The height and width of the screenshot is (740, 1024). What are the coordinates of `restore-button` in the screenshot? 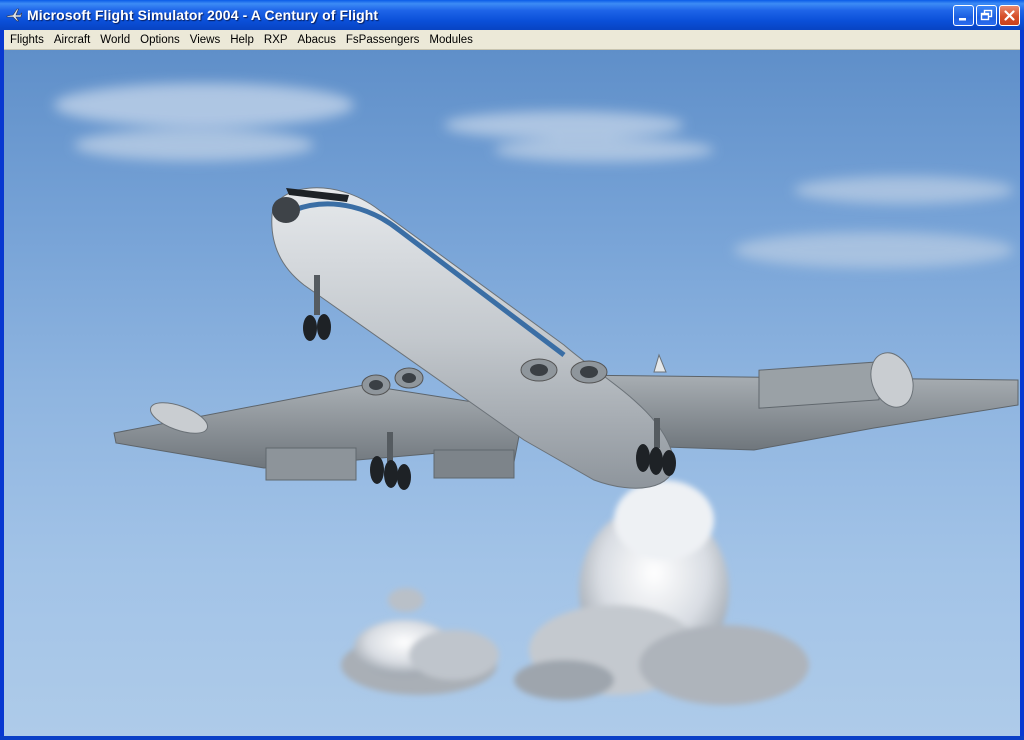 It's located at (986, 15).